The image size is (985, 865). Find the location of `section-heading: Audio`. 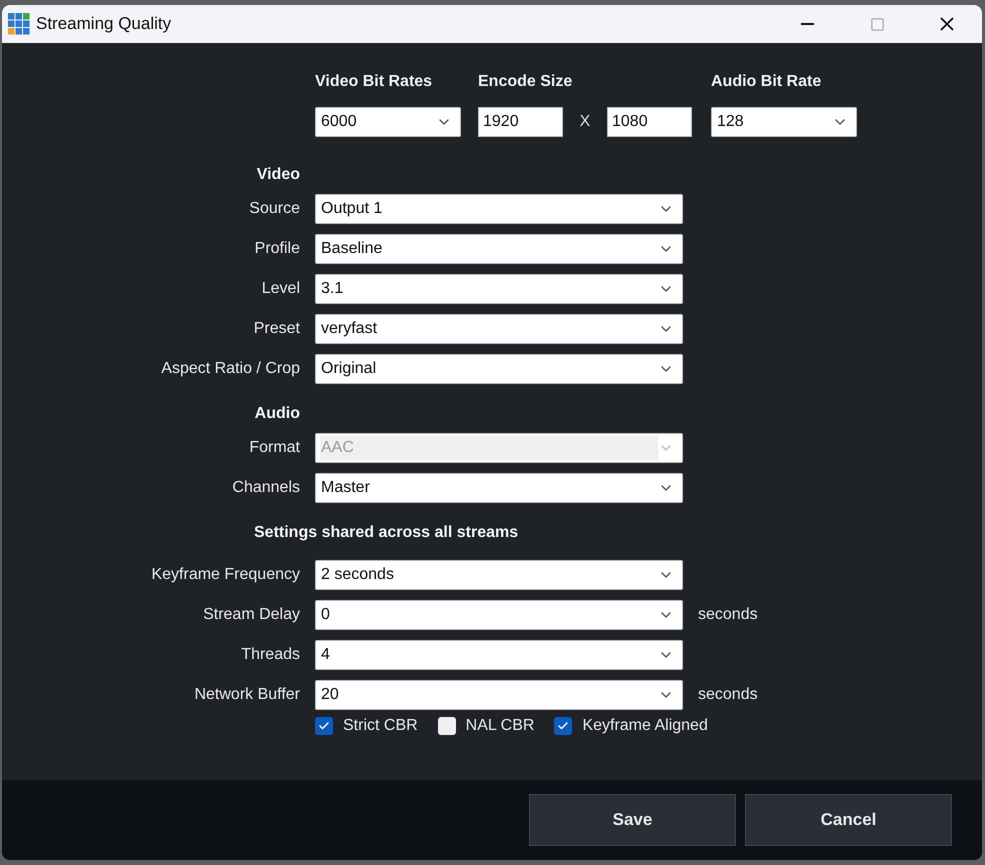

section-heading: Audio is located at coordinates (277, 414).